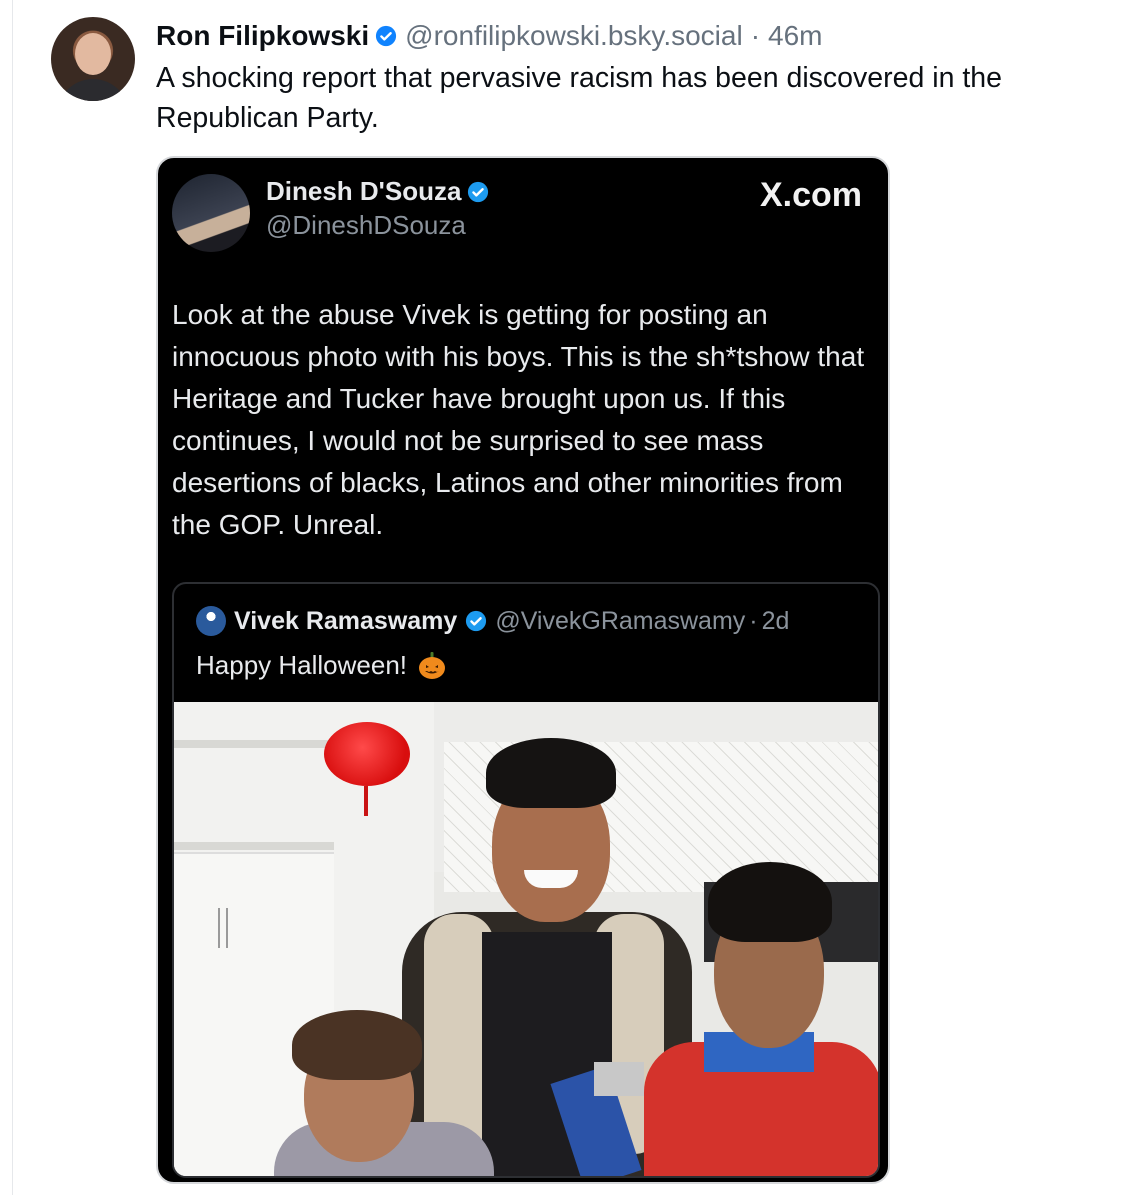 The width and height of the screenshot is (1146, 1195). I want to click on quote-text-row: Happy Halloween!, so click(321, 665).